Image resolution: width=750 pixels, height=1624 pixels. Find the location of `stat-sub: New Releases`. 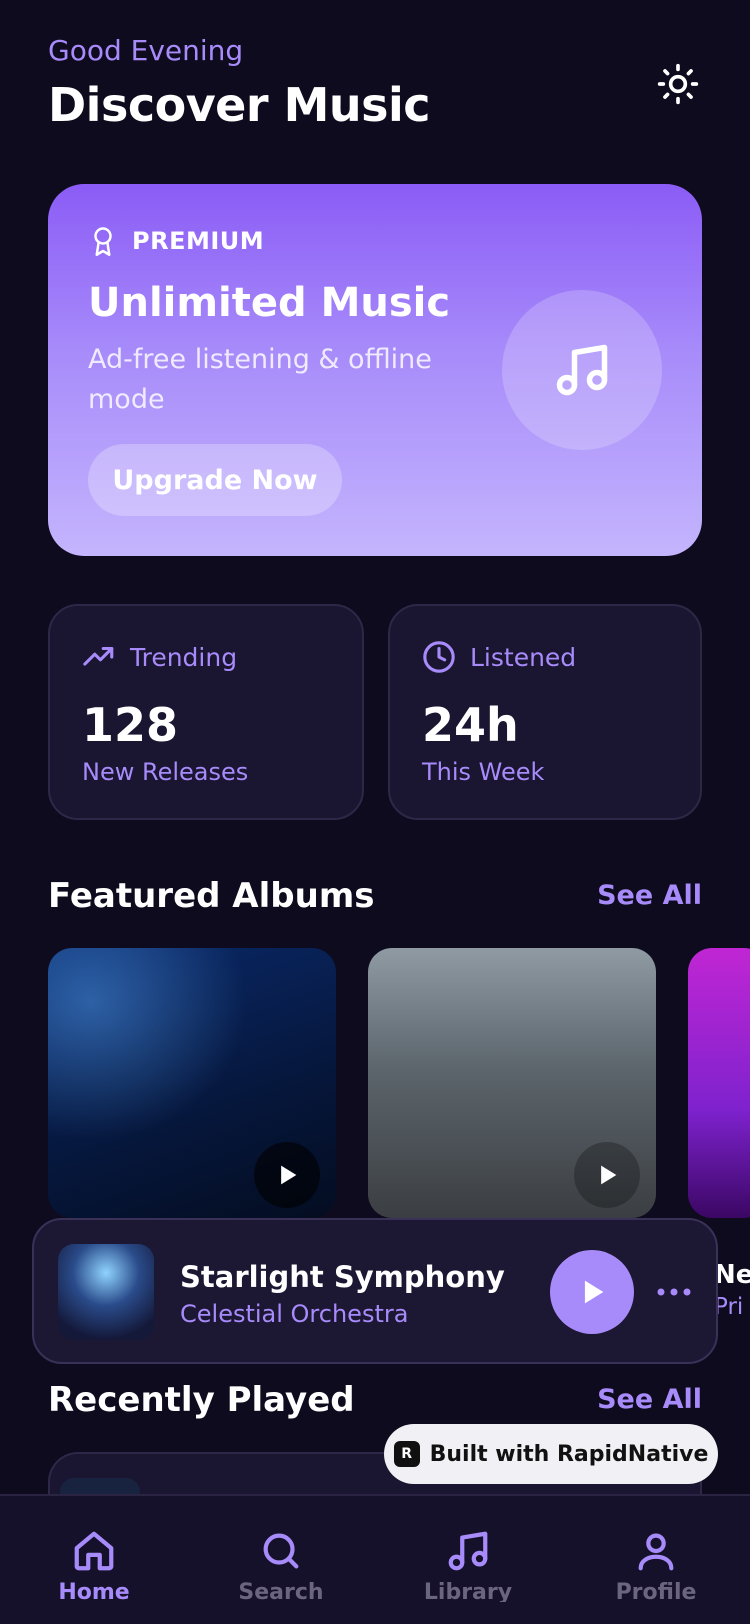

stat-sub: New Releases is located at coordinates (165, 772).